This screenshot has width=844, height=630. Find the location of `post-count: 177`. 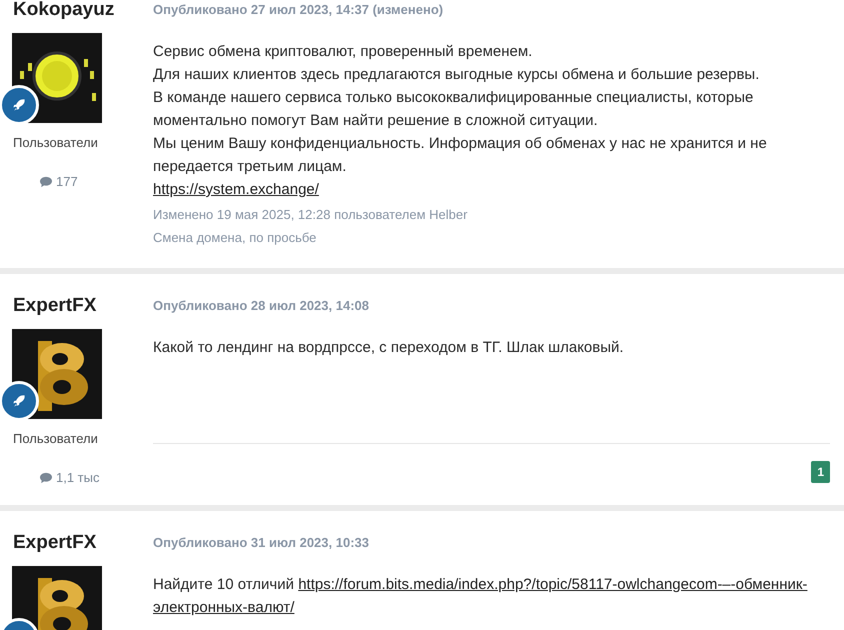

post-count: 177 is located at coordinates (67, 181).